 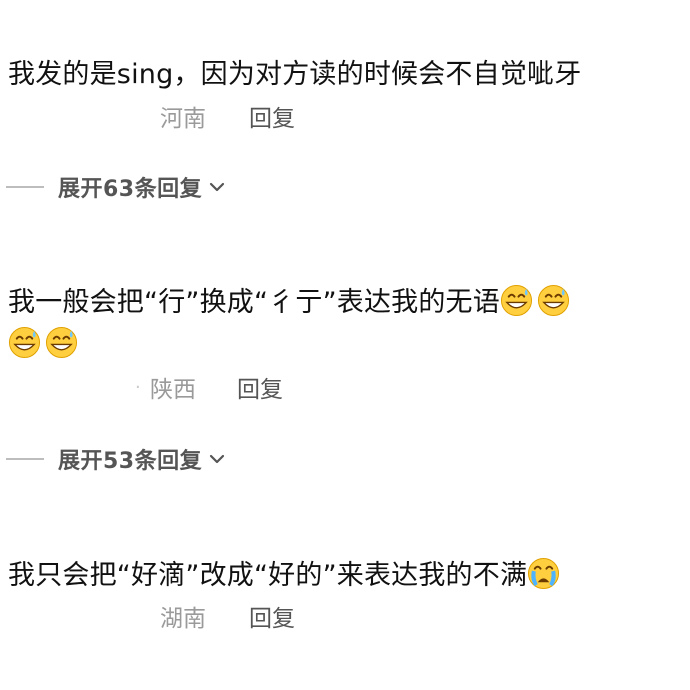 What do you see at coordinates (344, 575) in the screenshot?
I see `comment-text: 我只会把“好滴”改成“好的”来表达我的不满` at bounding box center [344, 575].